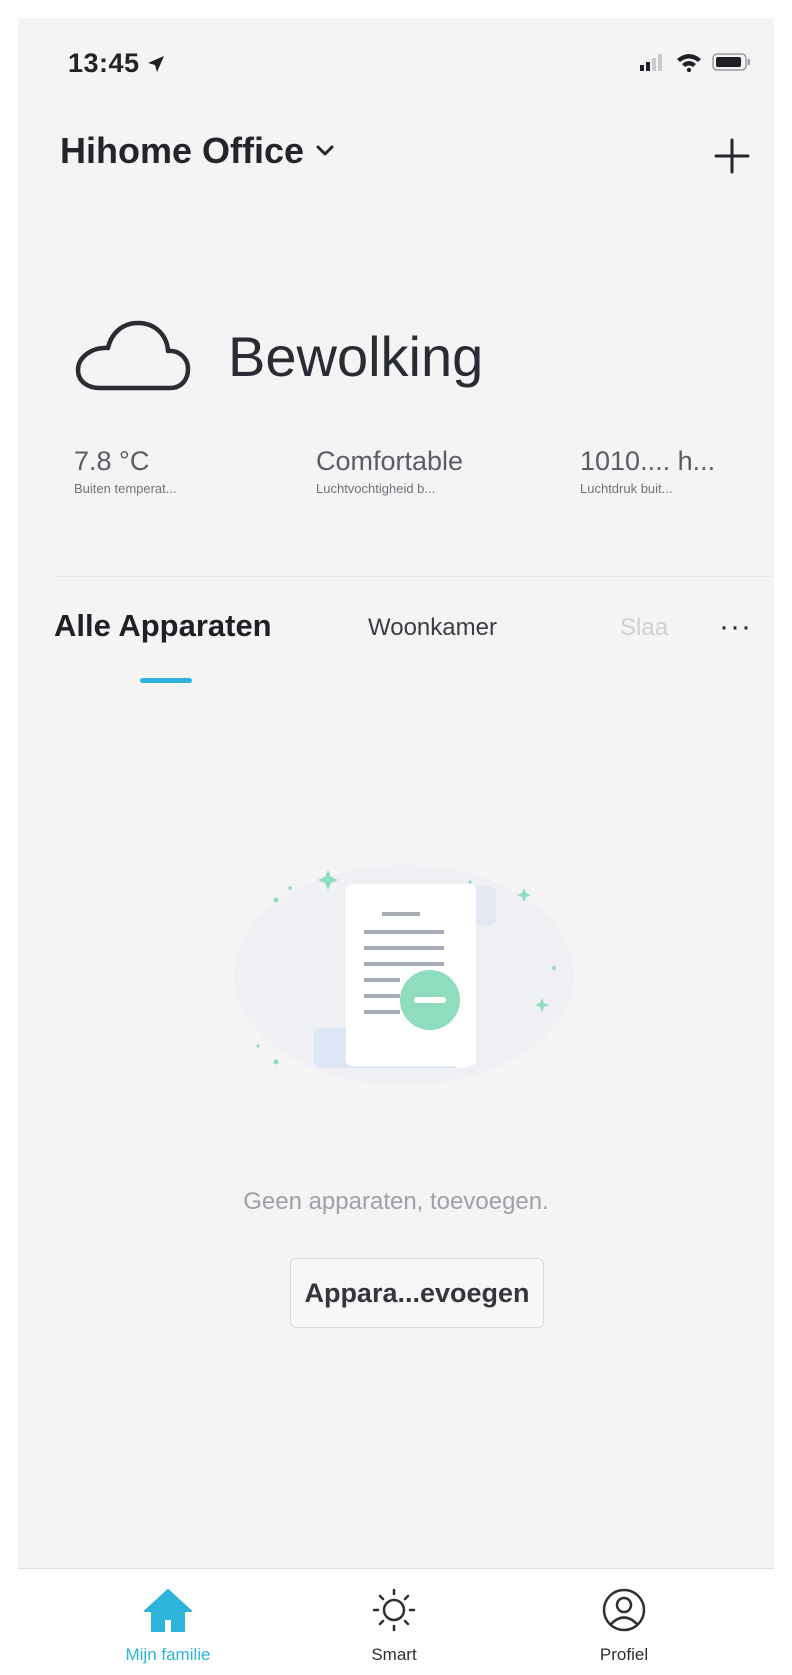  Describe the element at coordinates (166, 680) in the screenshot. I see `active-tab-indicator` at that location.